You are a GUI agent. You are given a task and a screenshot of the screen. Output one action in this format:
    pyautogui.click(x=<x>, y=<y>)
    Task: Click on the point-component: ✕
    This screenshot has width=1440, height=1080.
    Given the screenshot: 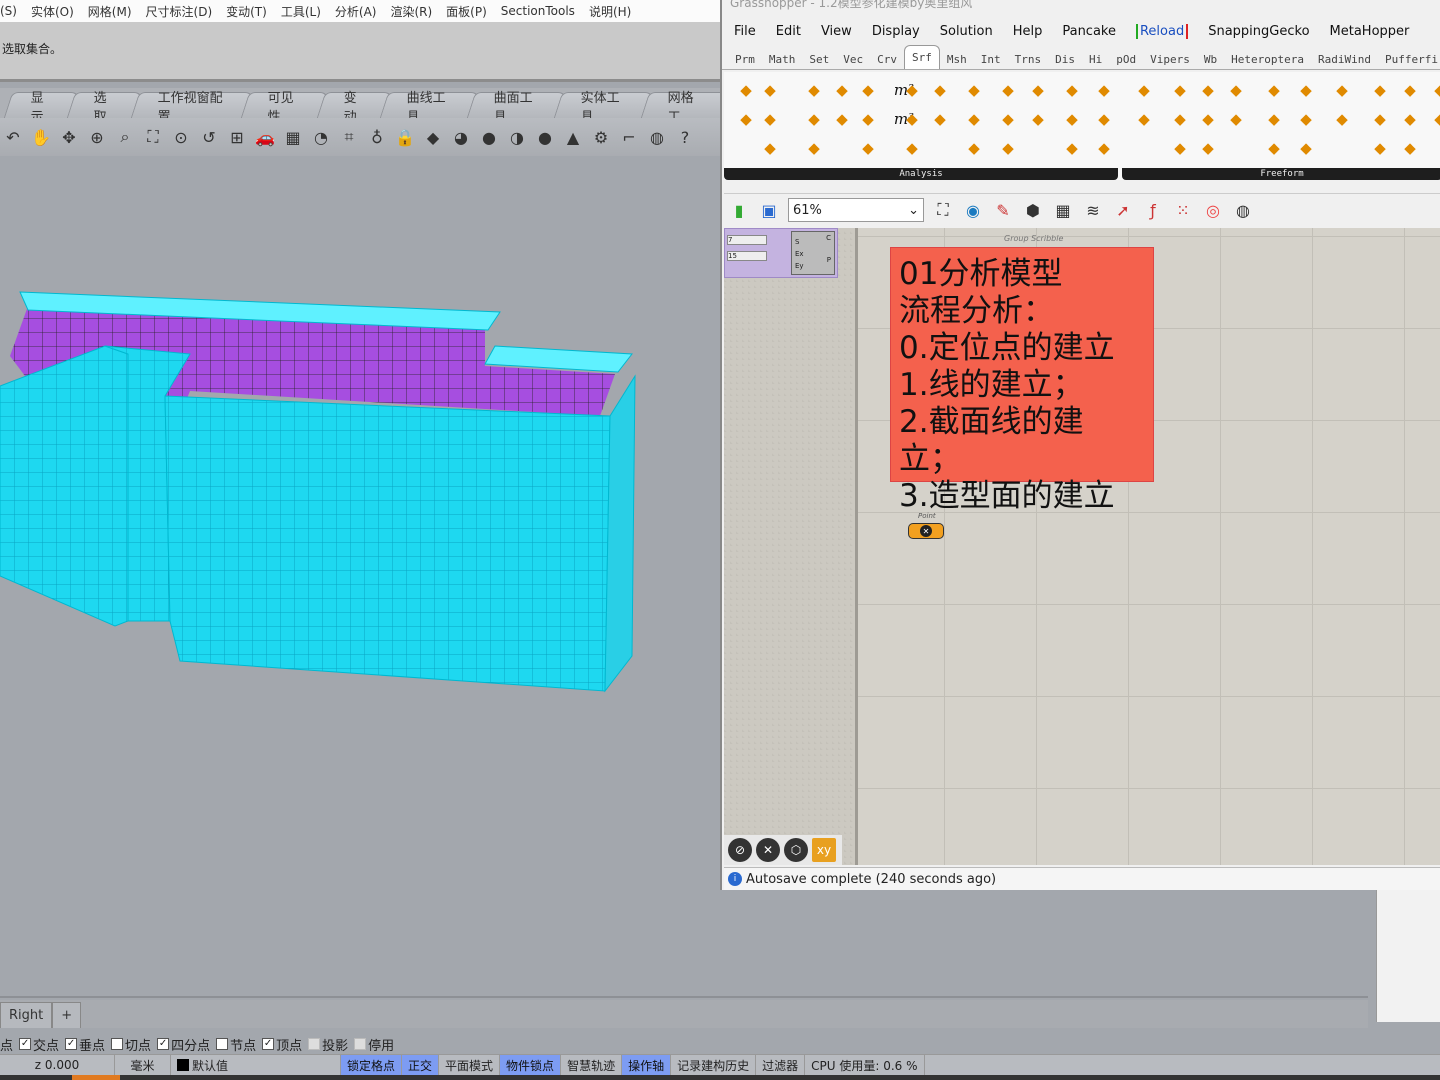 What is the action you would take?
    pyautogui.click(x=926, y=531)
    